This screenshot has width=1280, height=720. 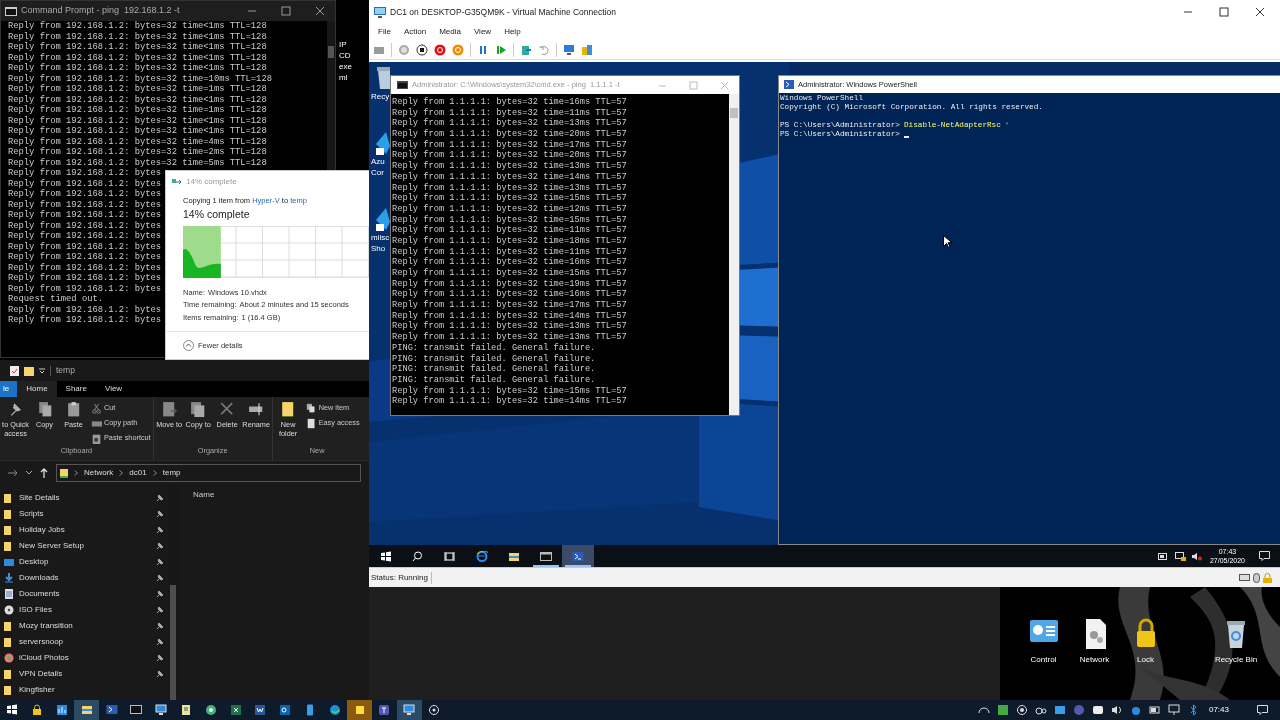 What do you see at coordinates (281, 495) in the screenshot?
I see `column-header: Name` at bounding box center [281, 495].